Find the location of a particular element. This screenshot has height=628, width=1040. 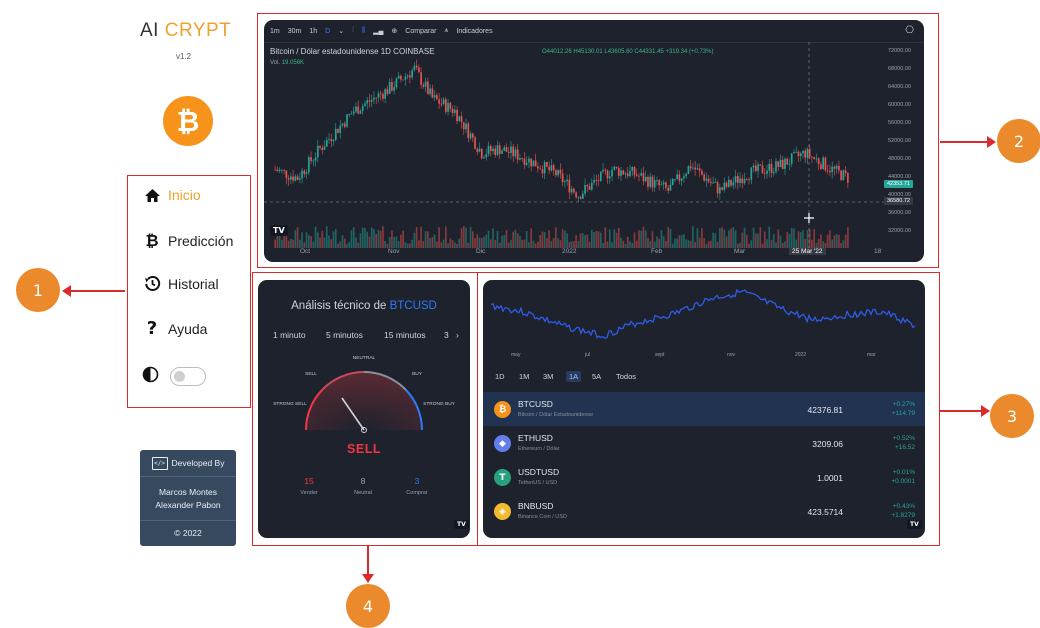

compare-button: Comparar is located at coordinates (420, 31).